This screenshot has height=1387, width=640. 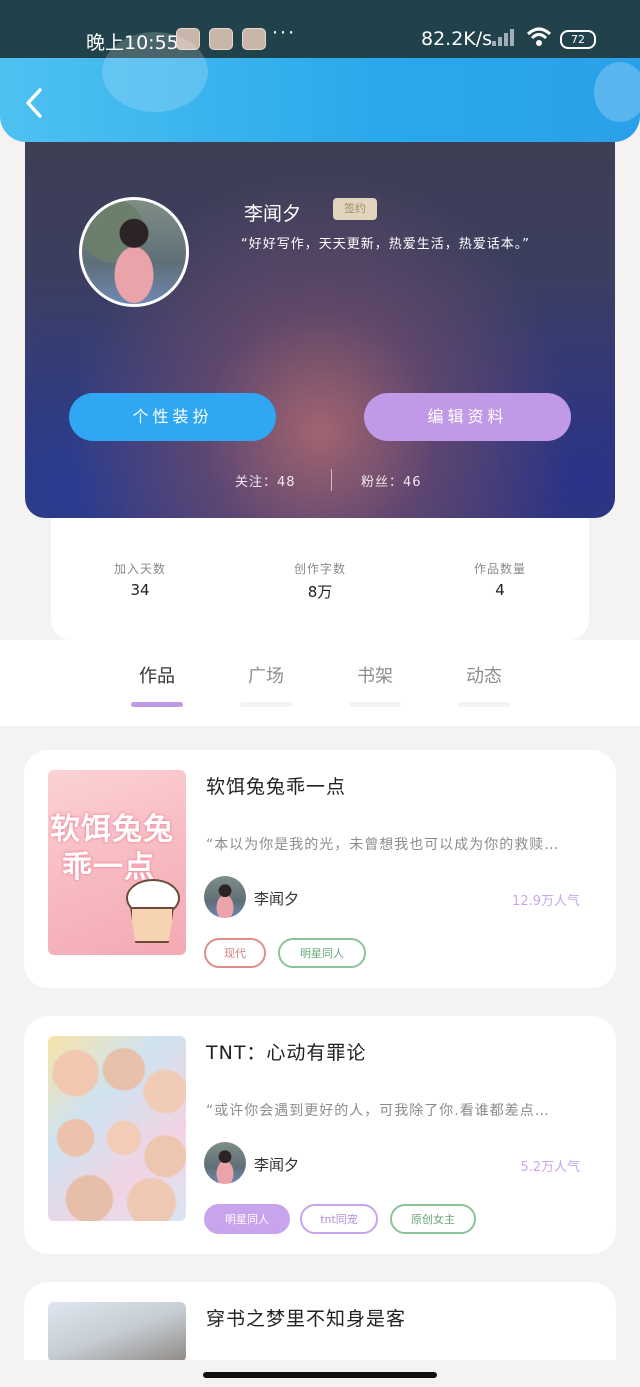 What do you see at coordinates (500, 579) in the screenshot?
I see `stat-works-count: 作品数量 4` at bounding box center [500, 579].